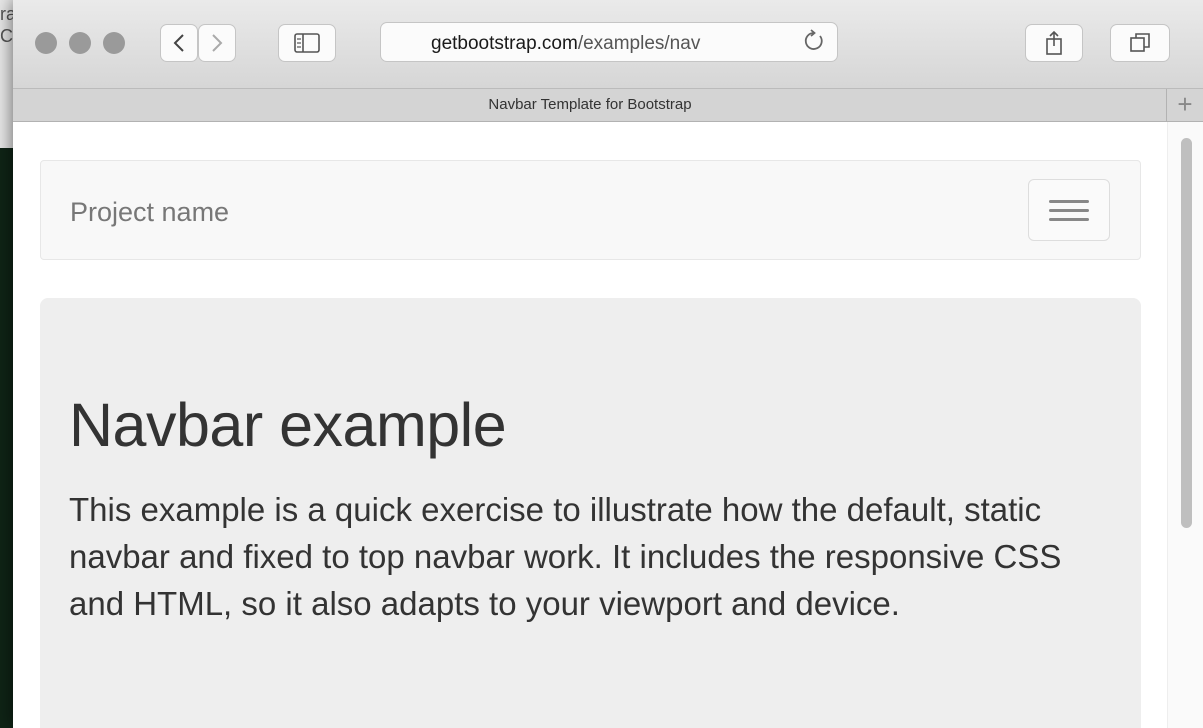 The image size is (1203, 728). Describe the element at coordinates (590, 104) in the screenshot. I see `tab-active: Navbar Template for Bootstrap` at that location.